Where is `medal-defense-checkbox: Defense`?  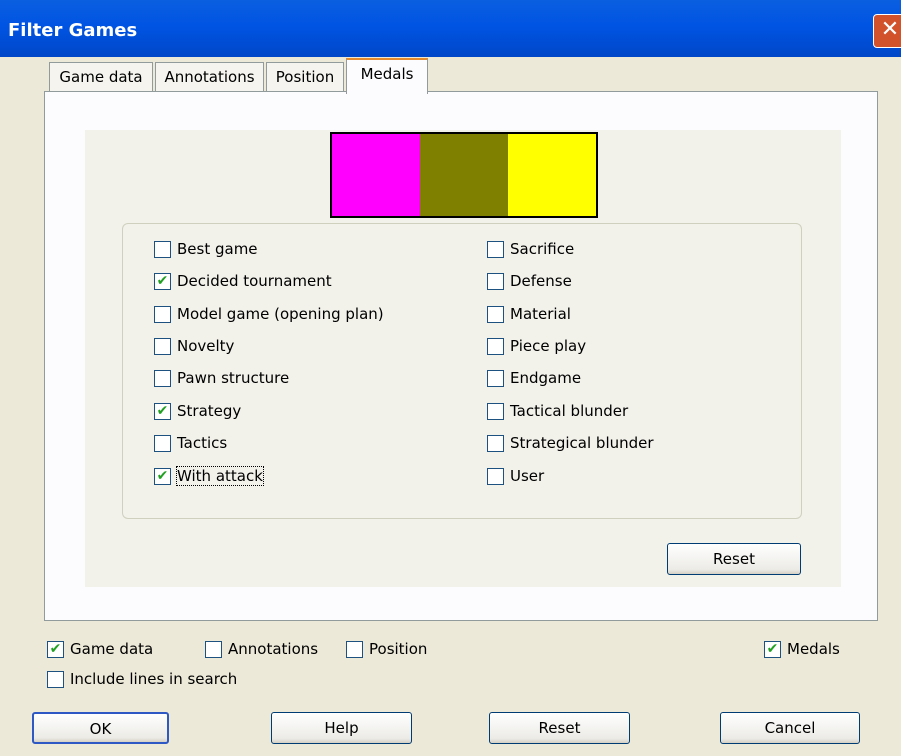 medal-defense-checkbox: Defense is located at coordinates (529, 281).